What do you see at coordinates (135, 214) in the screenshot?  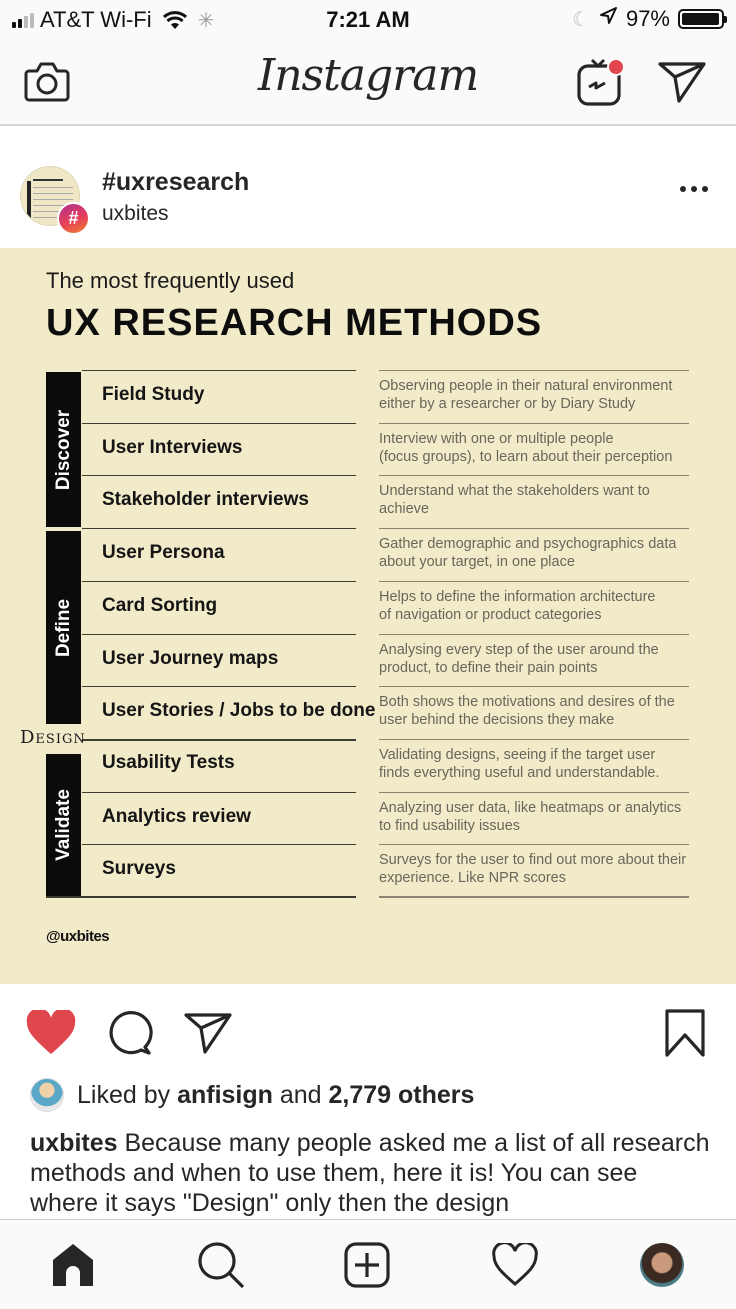 I see `post-author: uxbites` at bounding box center [135, 214].